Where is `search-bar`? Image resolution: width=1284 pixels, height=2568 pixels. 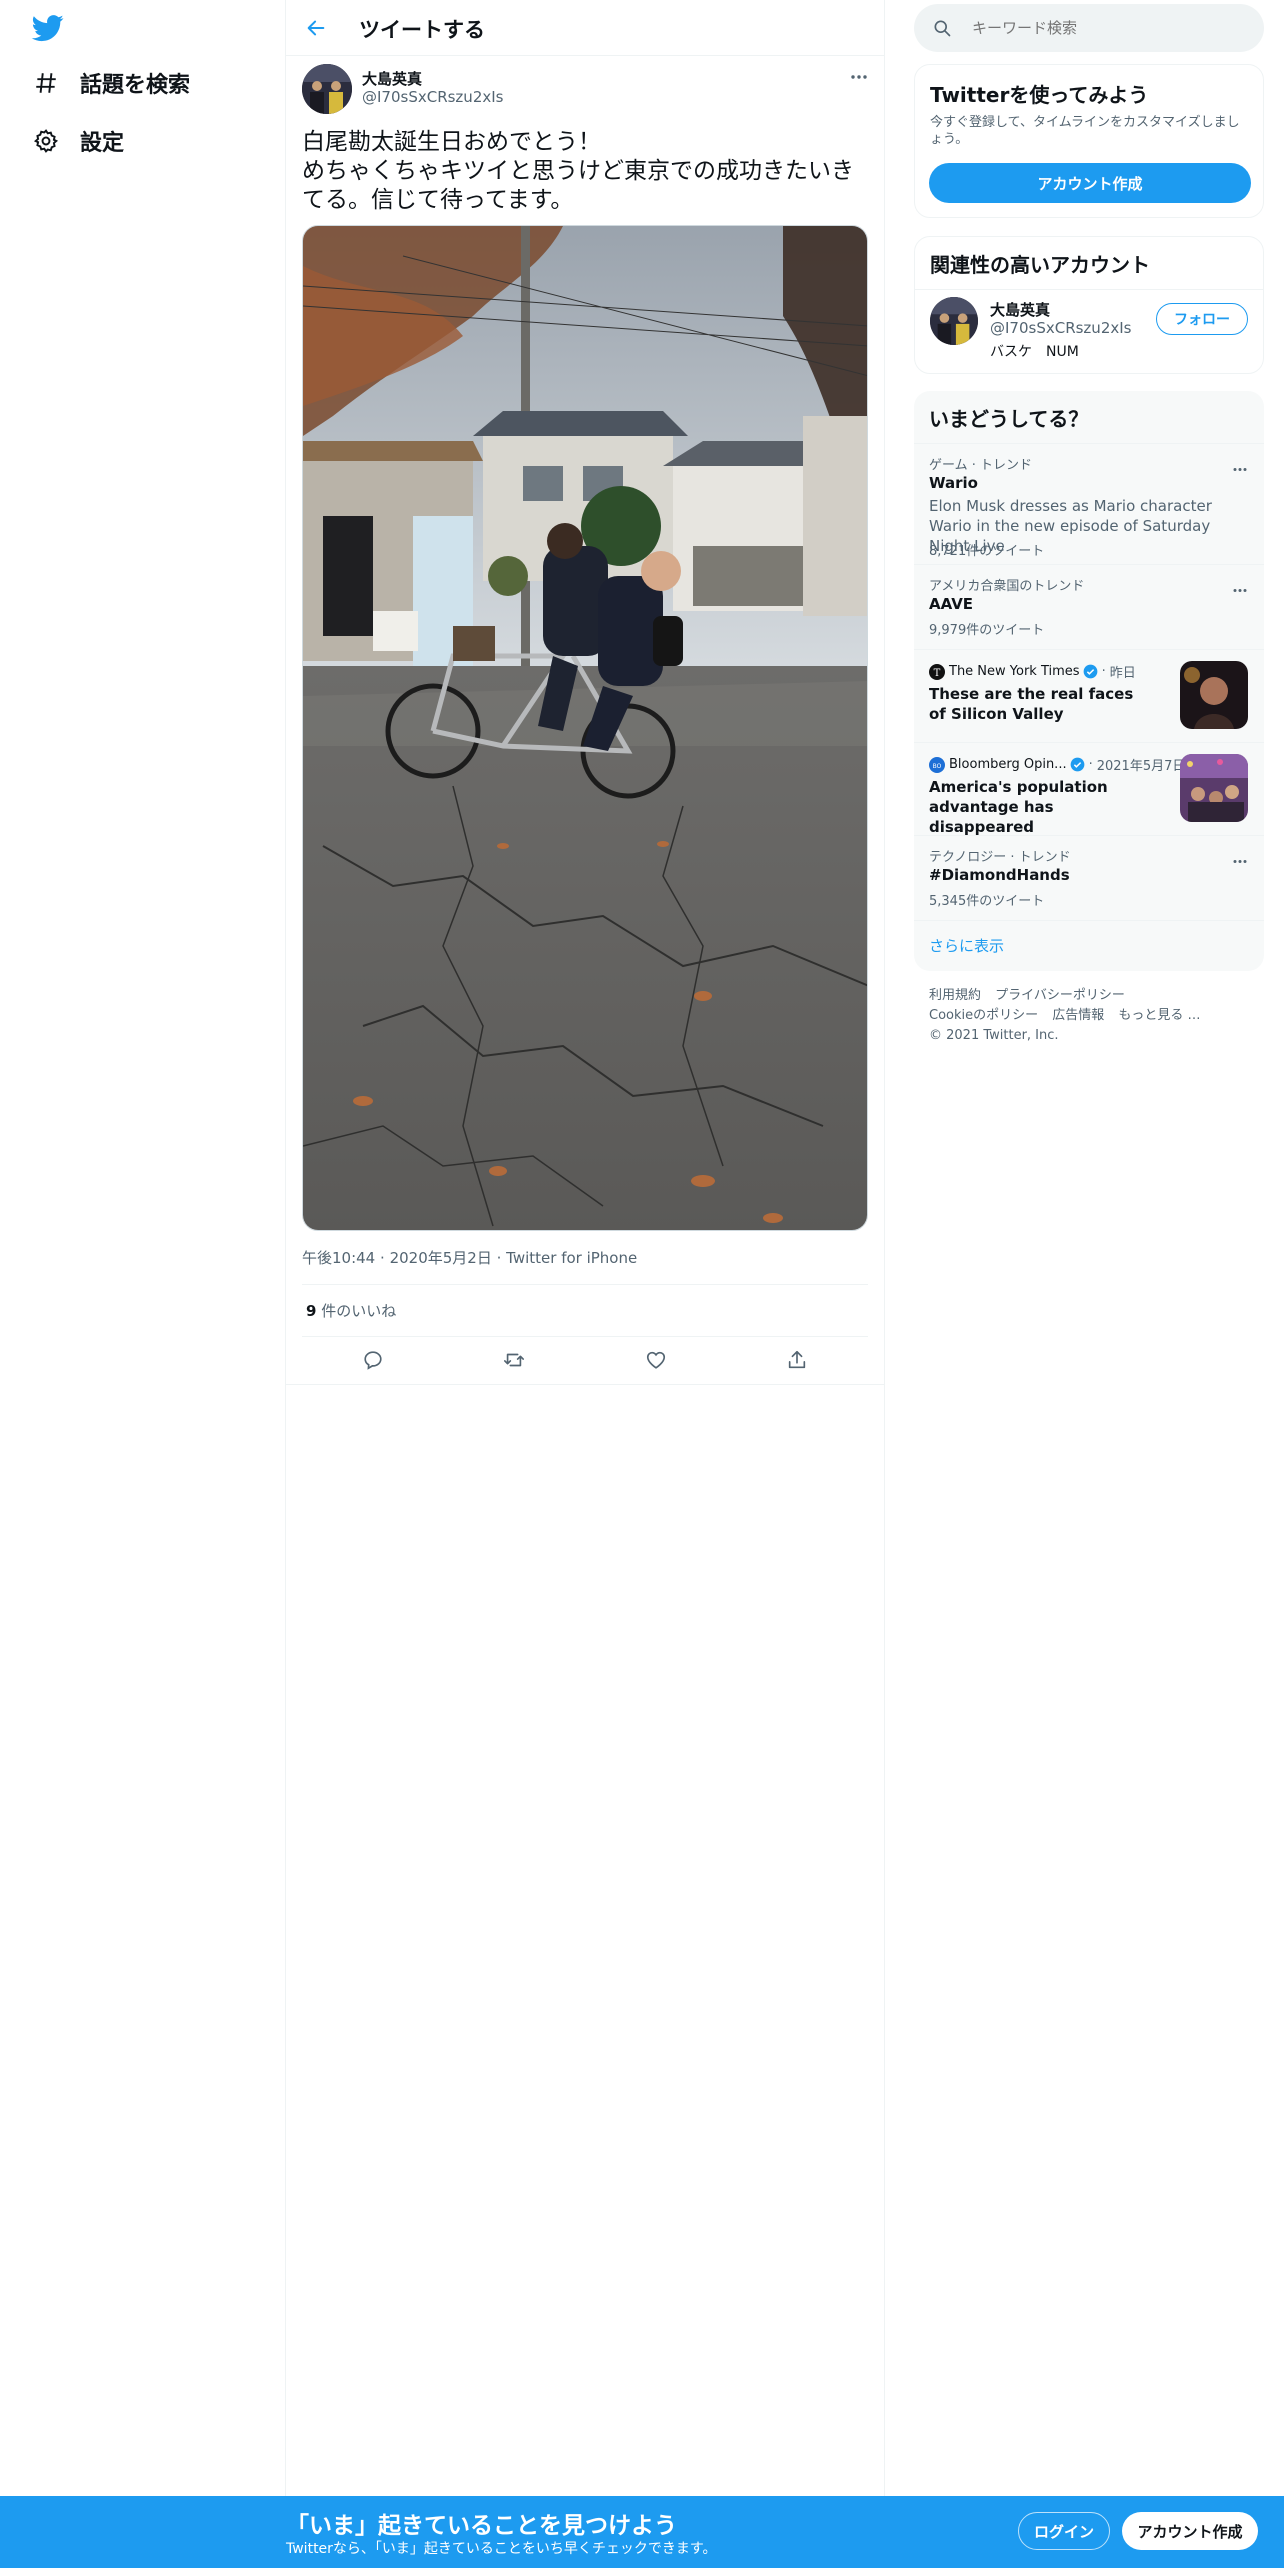
search-bar is located at coordinates (1089, 28).